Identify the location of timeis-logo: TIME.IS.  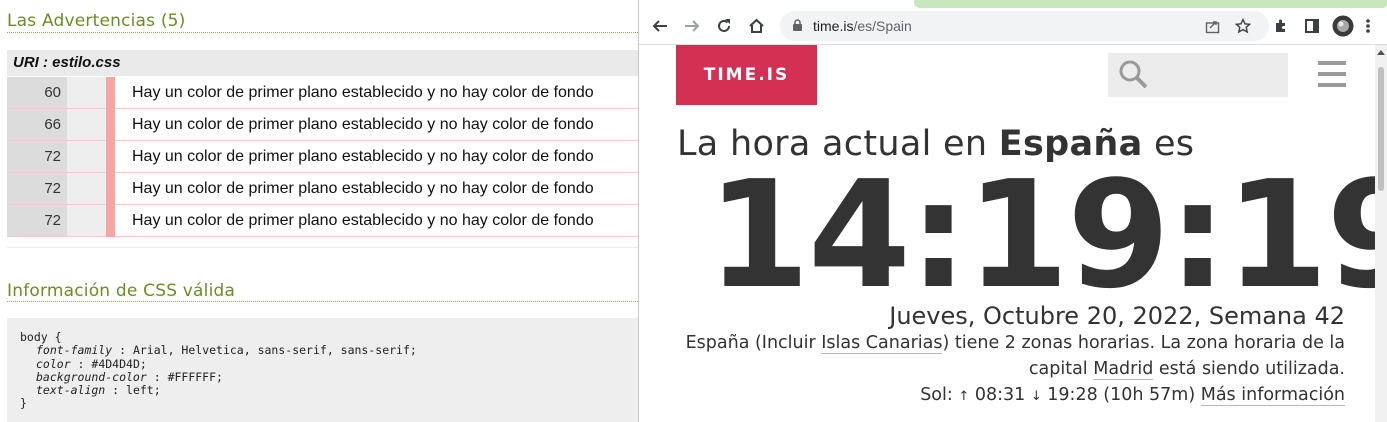
(746, 75).